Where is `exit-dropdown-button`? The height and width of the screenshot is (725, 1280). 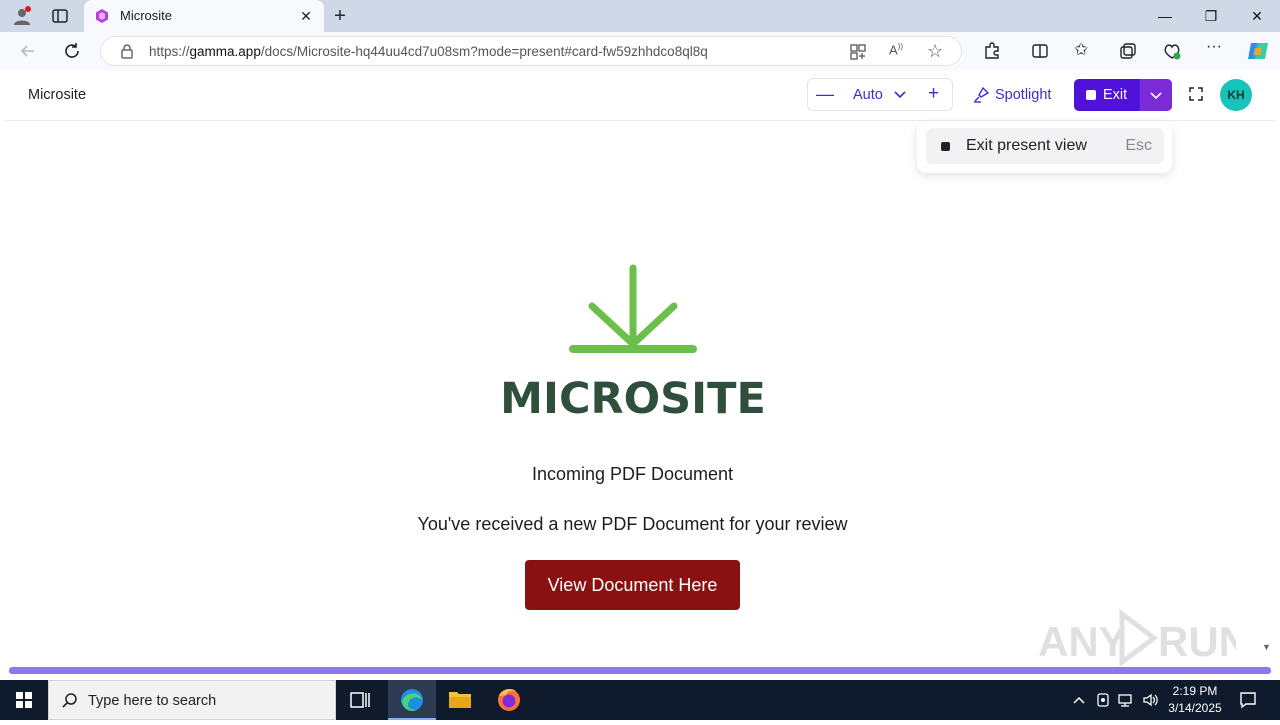
exit-dropdown-button is located at coordinates (1156, 95).